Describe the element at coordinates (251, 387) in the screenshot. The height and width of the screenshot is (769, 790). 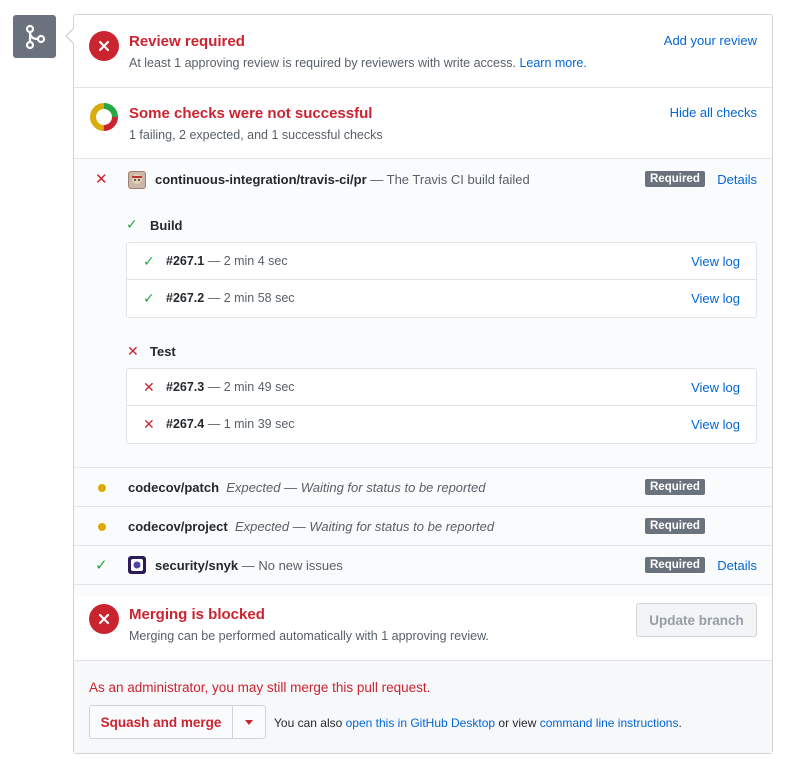
I see `job-duration: — 2 min 49 sec` at that location.